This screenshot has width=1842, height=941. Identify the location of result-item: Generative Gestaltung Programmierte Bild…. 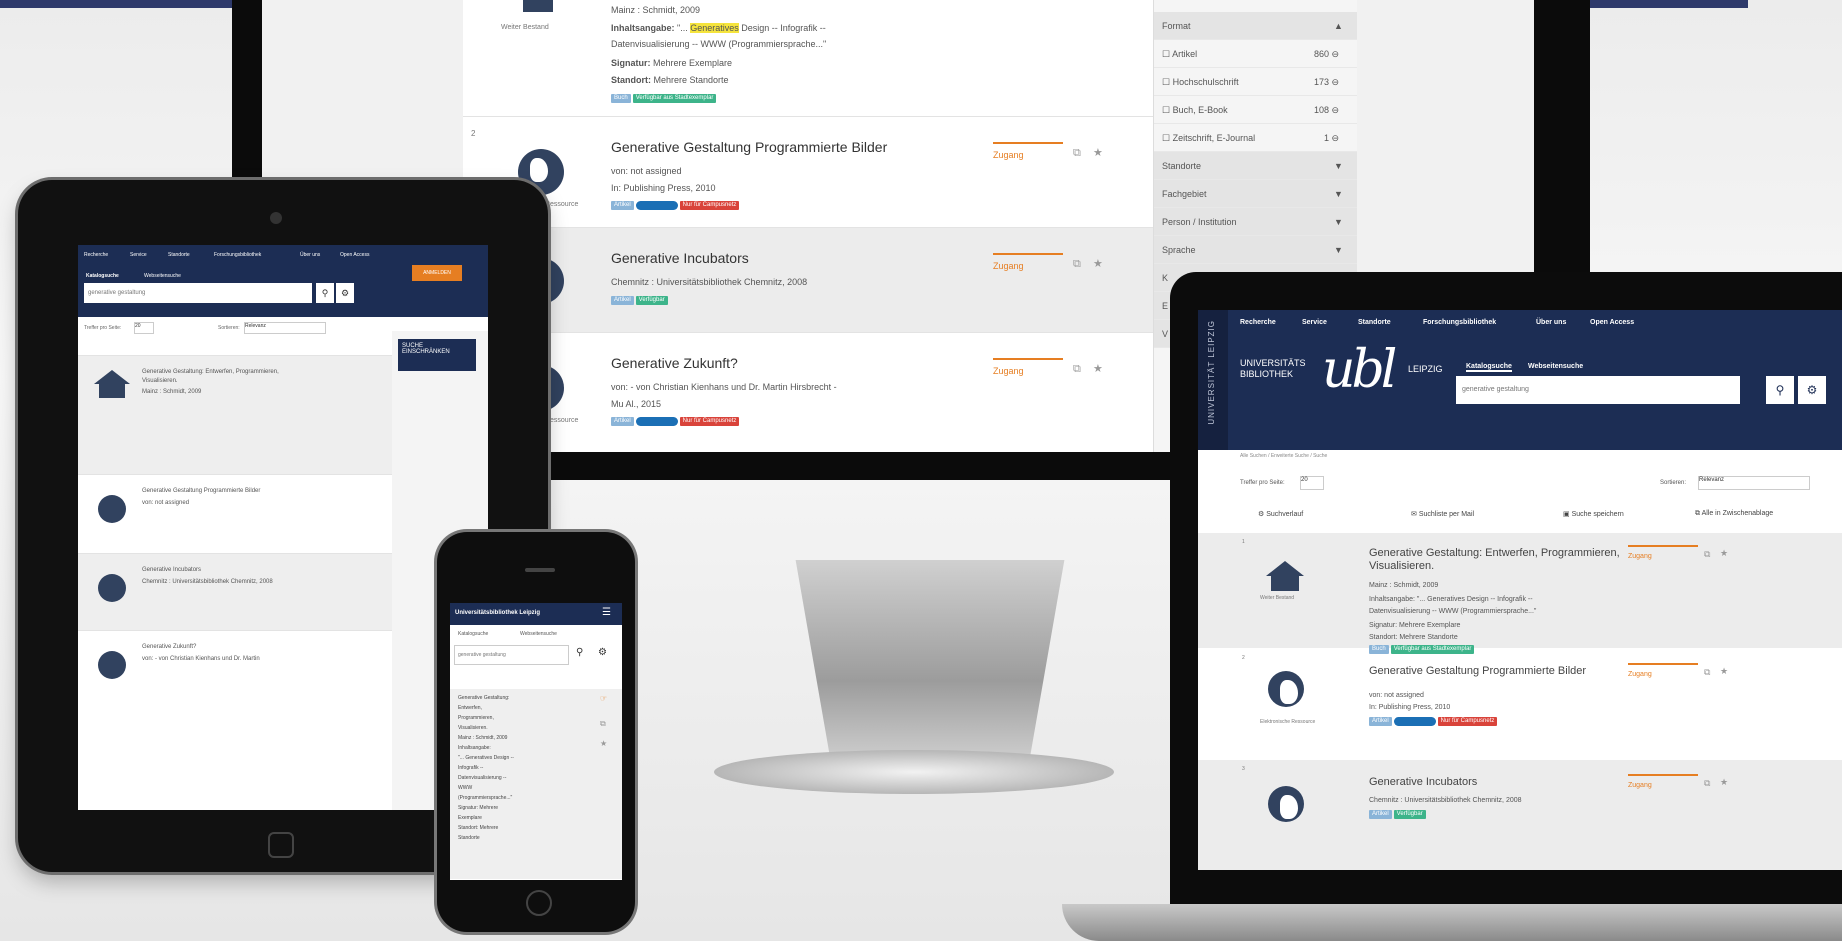
(238, 513).